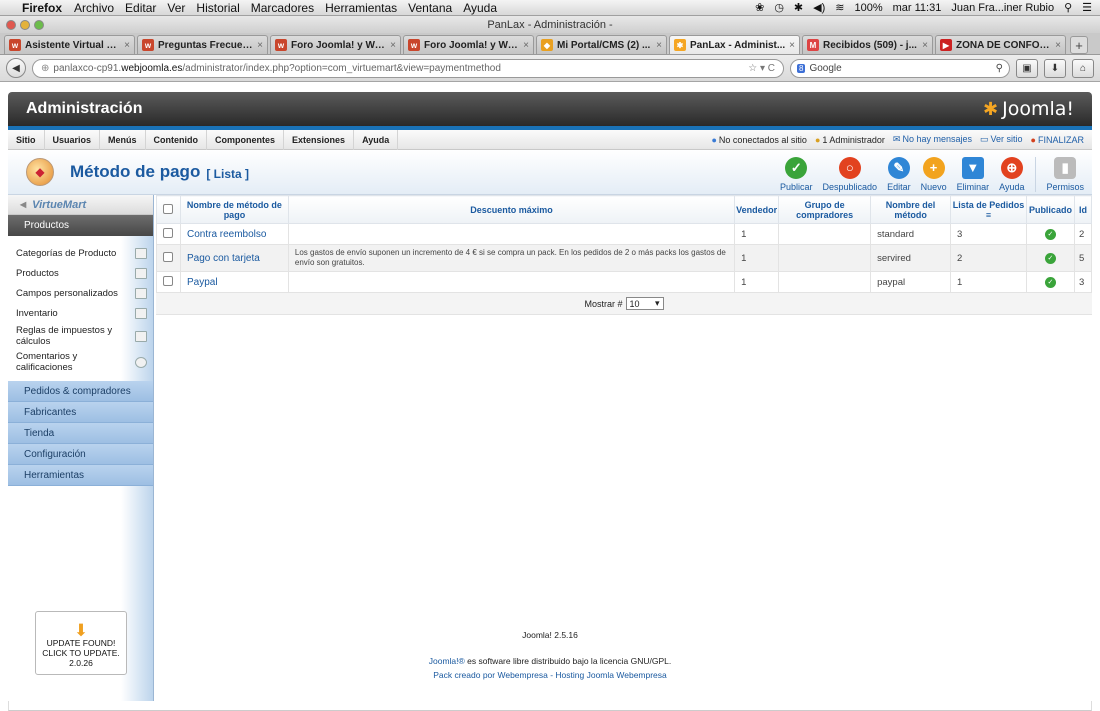 This screenshot has width=1100, height=711. I want to click on column-header-order: Lista de Pedidos ≡, so click(988, 209).